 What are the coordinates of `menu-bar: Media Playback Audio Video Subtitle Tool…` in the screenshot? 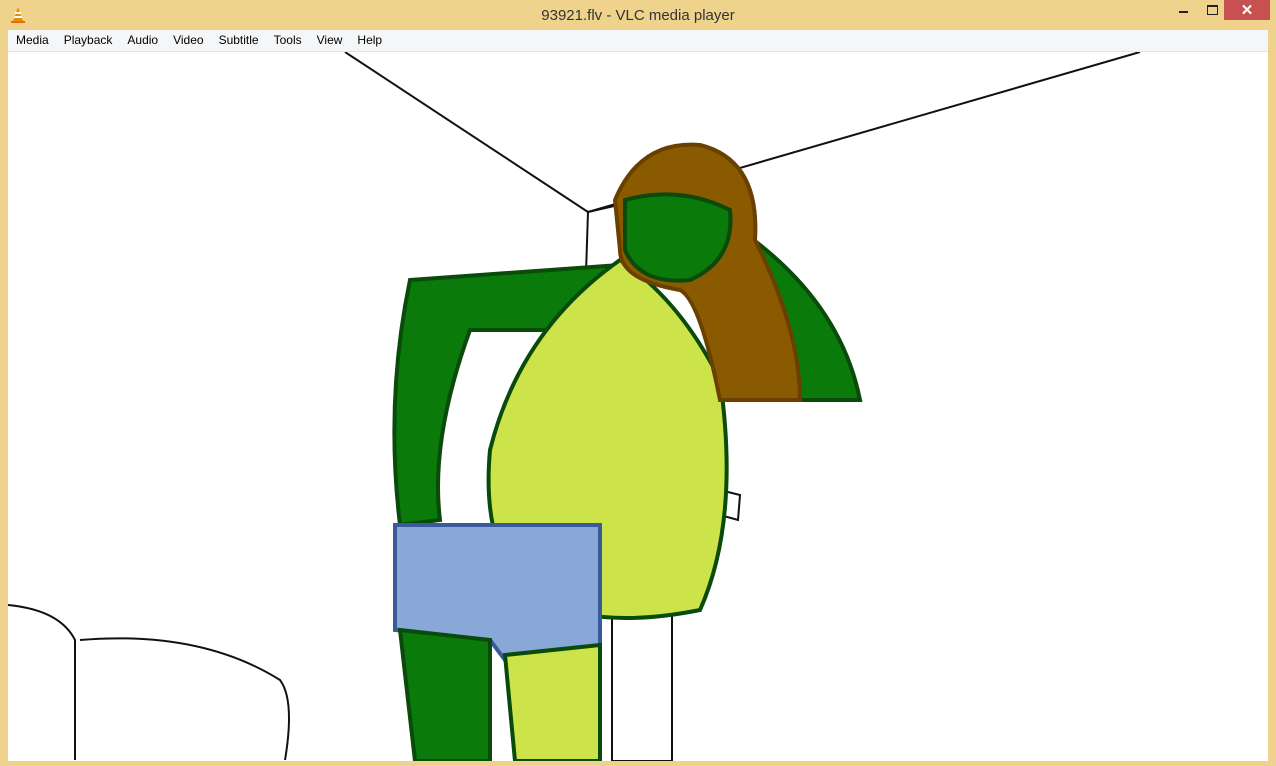 It's located at (638, 41).